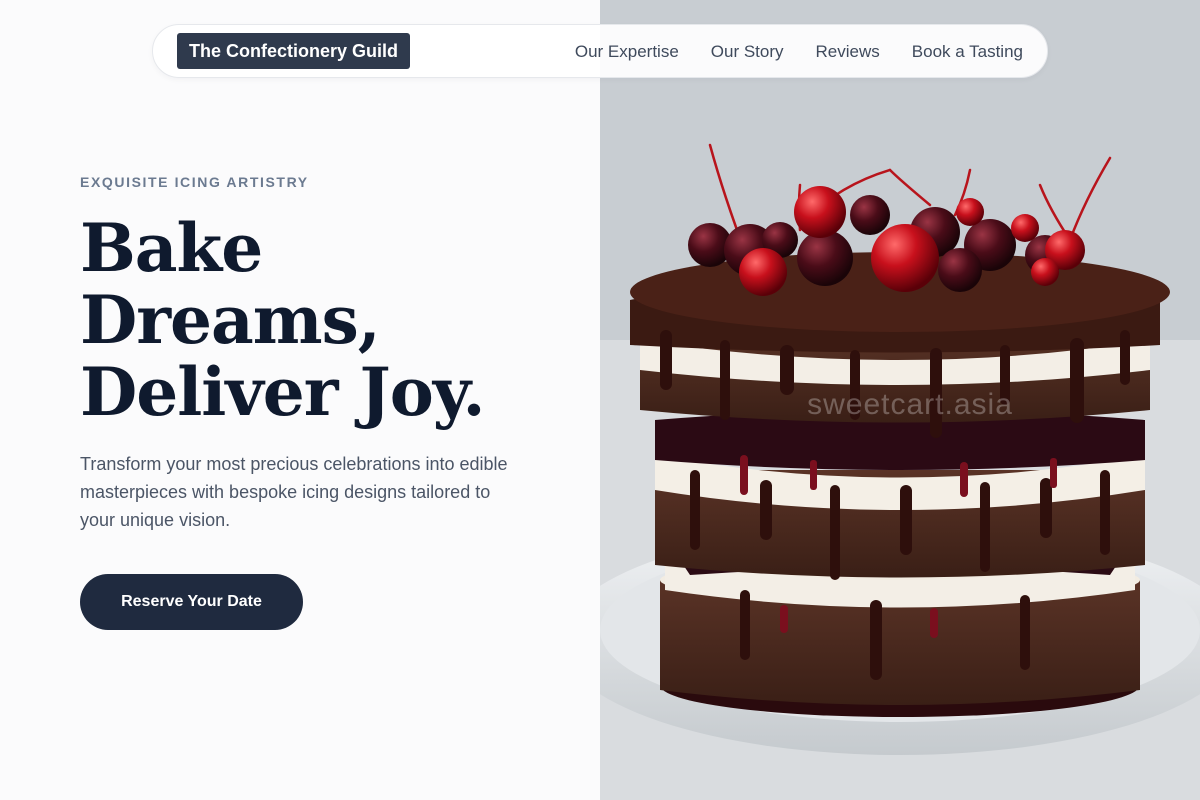 This screenshot has width=1200, height=800. Describe the element at coordinates (171, 248) in the screenshot. I see `headline-line-1: Bake` at that location.